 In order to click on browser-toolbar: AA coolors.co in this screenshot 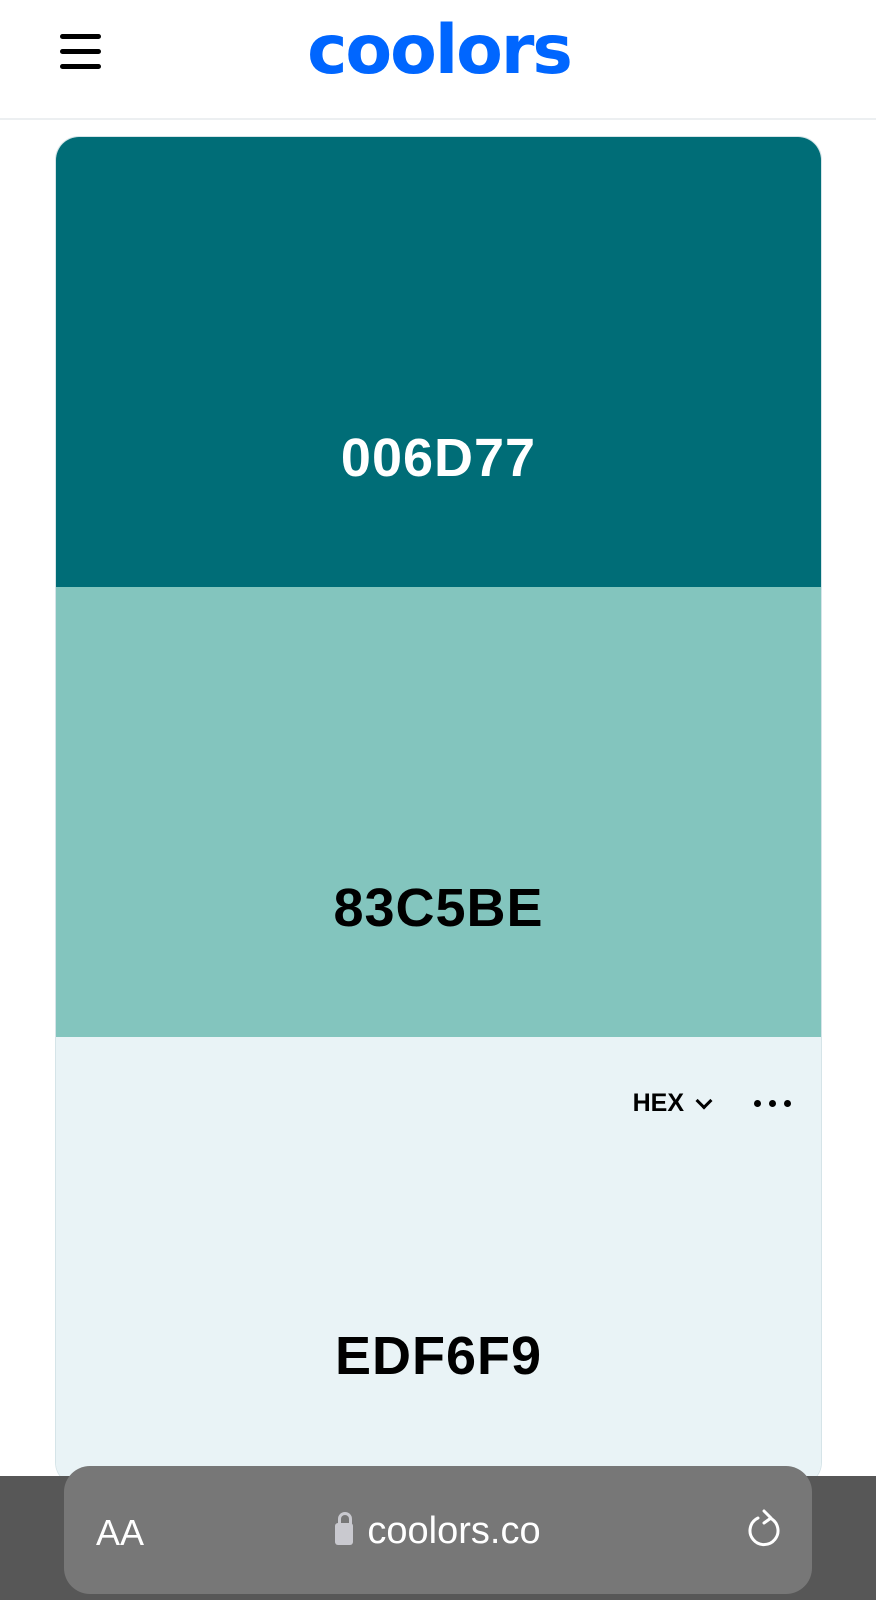, I will do `click(438, 1533)`.